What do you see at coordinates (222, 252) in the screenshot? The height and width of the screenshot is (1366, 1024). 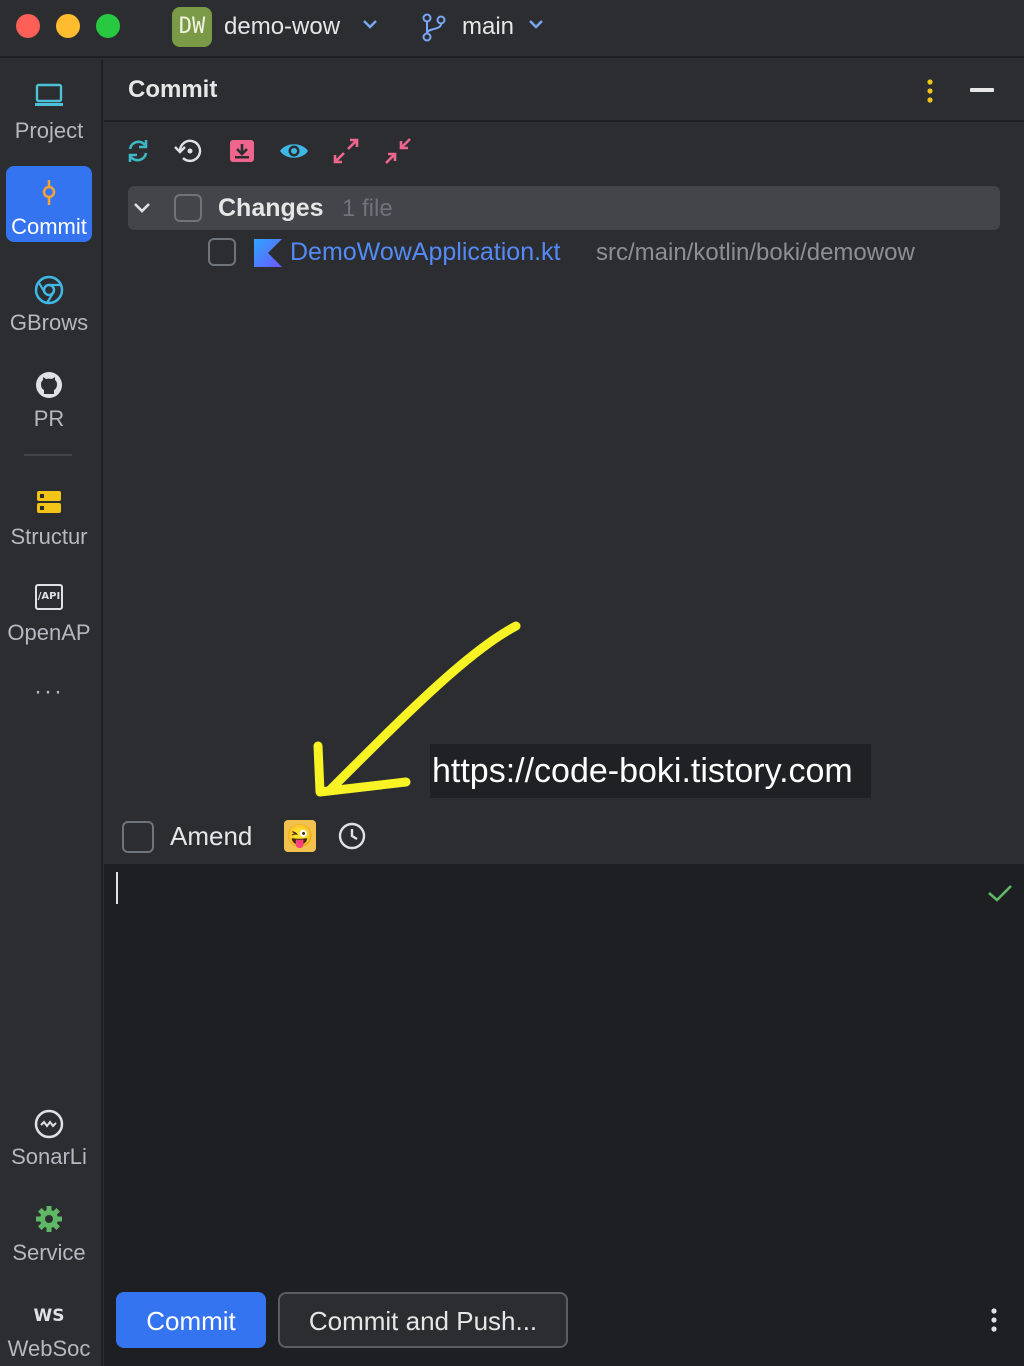 I see `file-checkbox` at bounding box center [222, 252].